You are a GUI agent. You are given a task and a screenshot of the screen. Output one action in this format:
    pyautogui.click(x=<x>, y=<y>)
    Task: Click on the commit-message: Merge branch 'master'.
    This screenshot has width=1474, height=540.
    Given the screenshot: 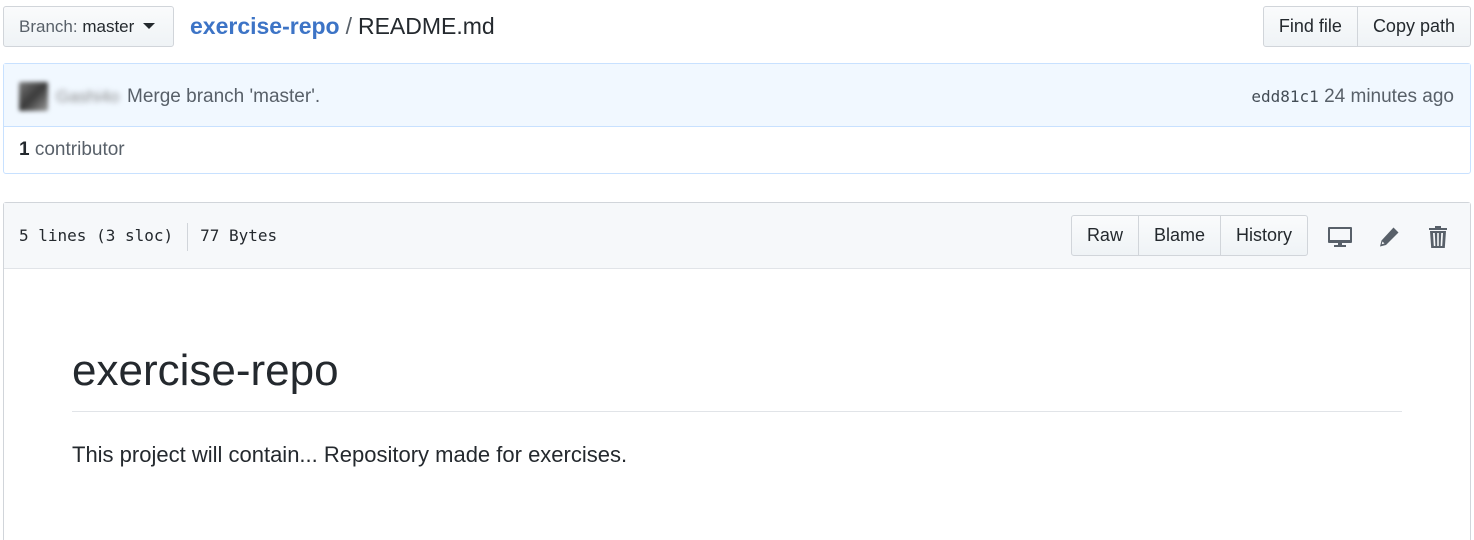 What is the action you would take?
    pyautogui.click(x=223, y=96)
    